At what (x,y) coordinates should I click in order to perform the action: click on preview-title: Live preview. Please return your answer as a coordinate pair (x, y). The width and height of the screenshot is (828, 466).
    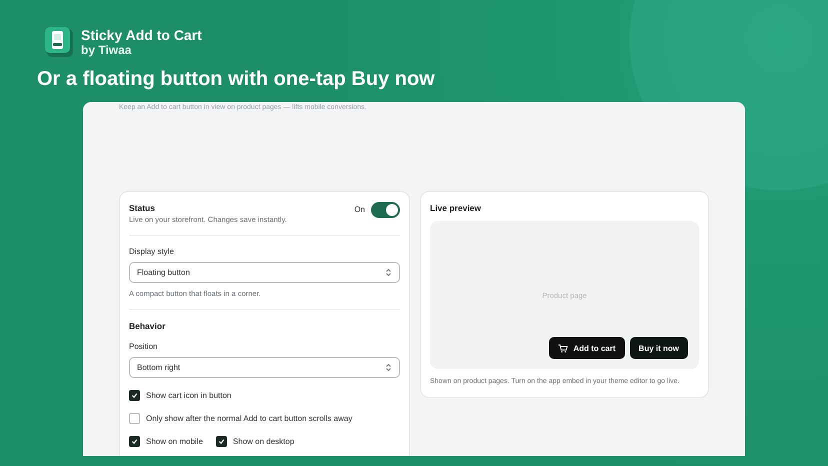
    Looking at the image, I should click on (456, 208).